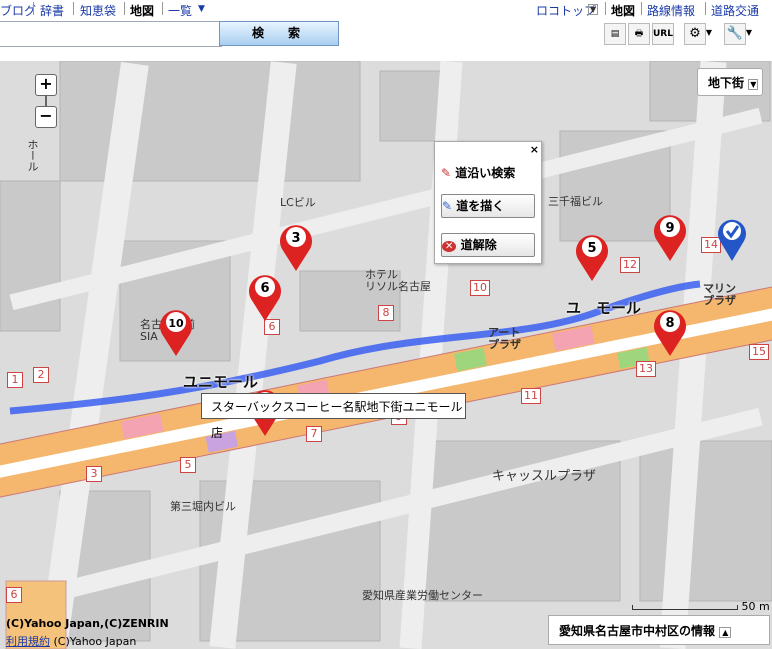  Describe the element at coordinates (575, 201) in the screenshot. I see `sanchifuku-label: 三千福ビル` at that location.